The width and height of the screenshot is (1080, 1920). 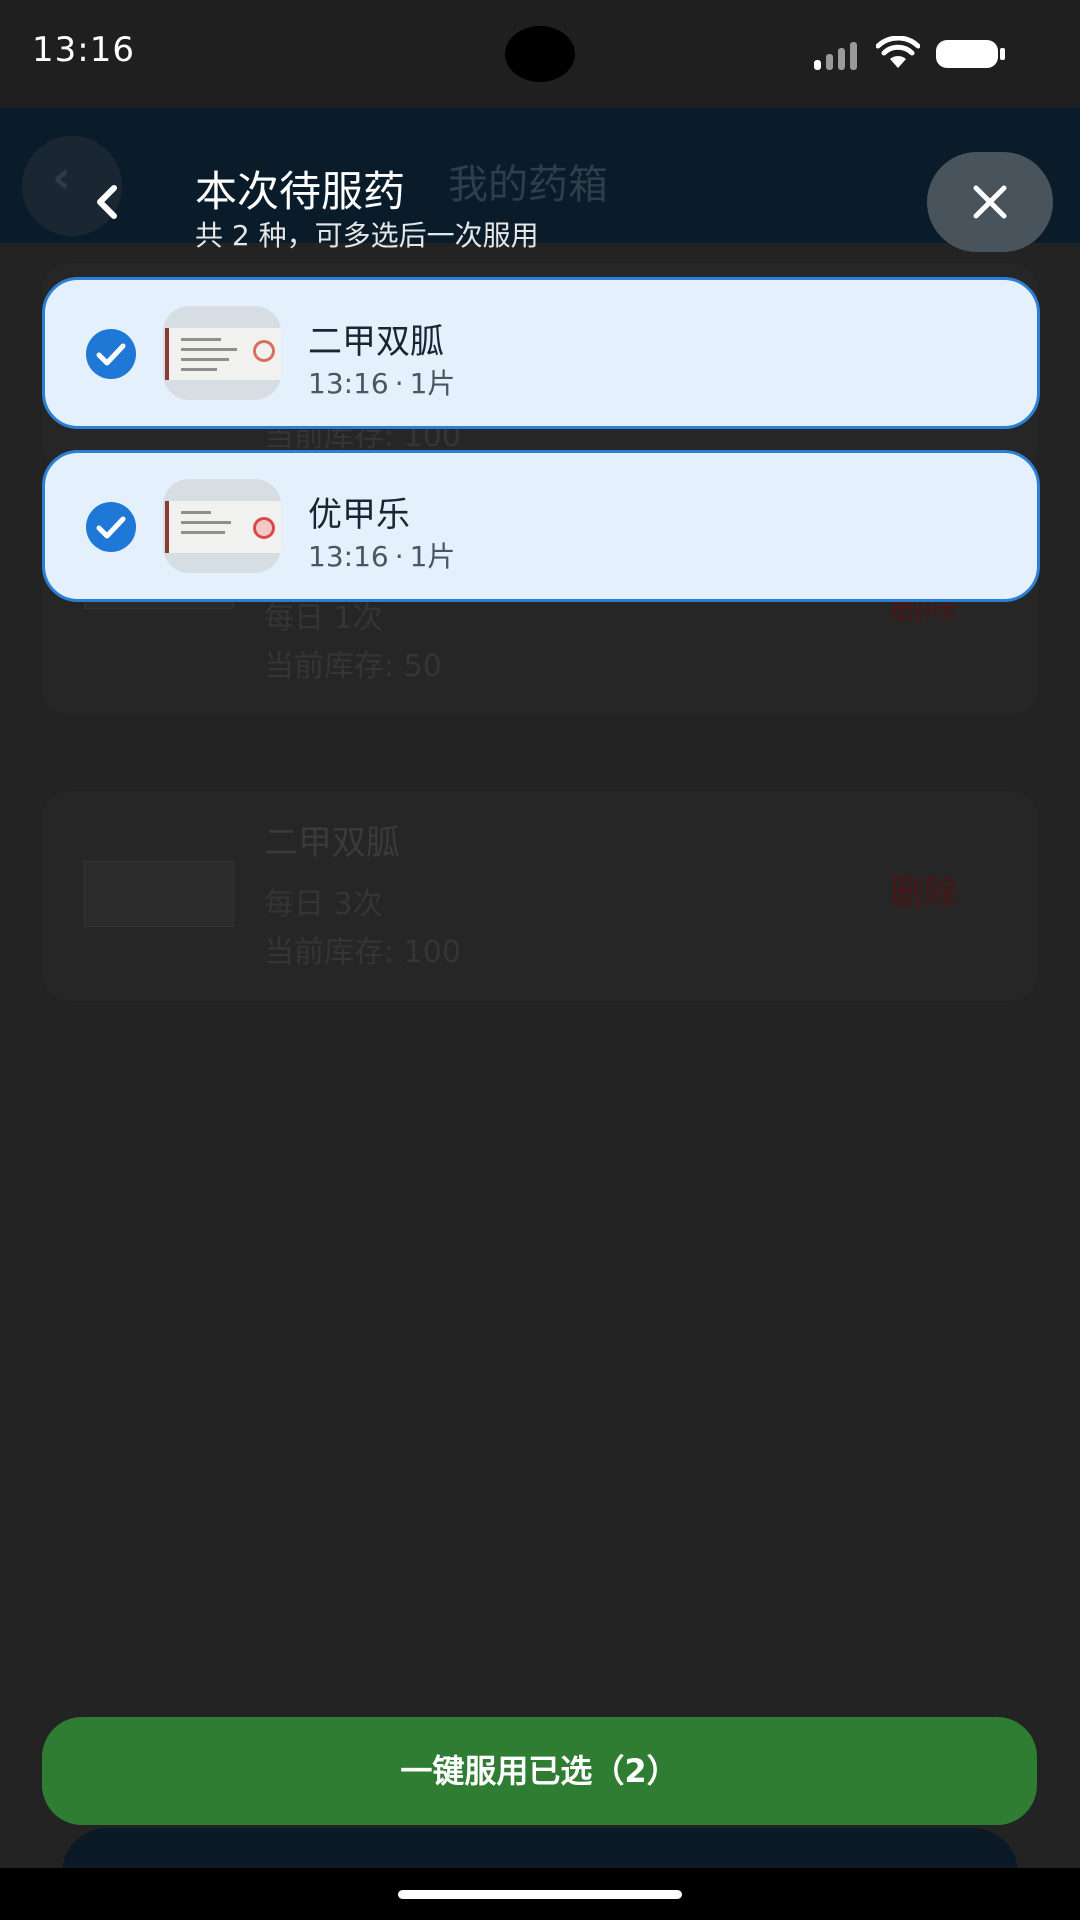 What do you see at coordinates (924, 893) in the screenshot?
I see `background-delete-button: 删除` at bounding box center [924, 893].